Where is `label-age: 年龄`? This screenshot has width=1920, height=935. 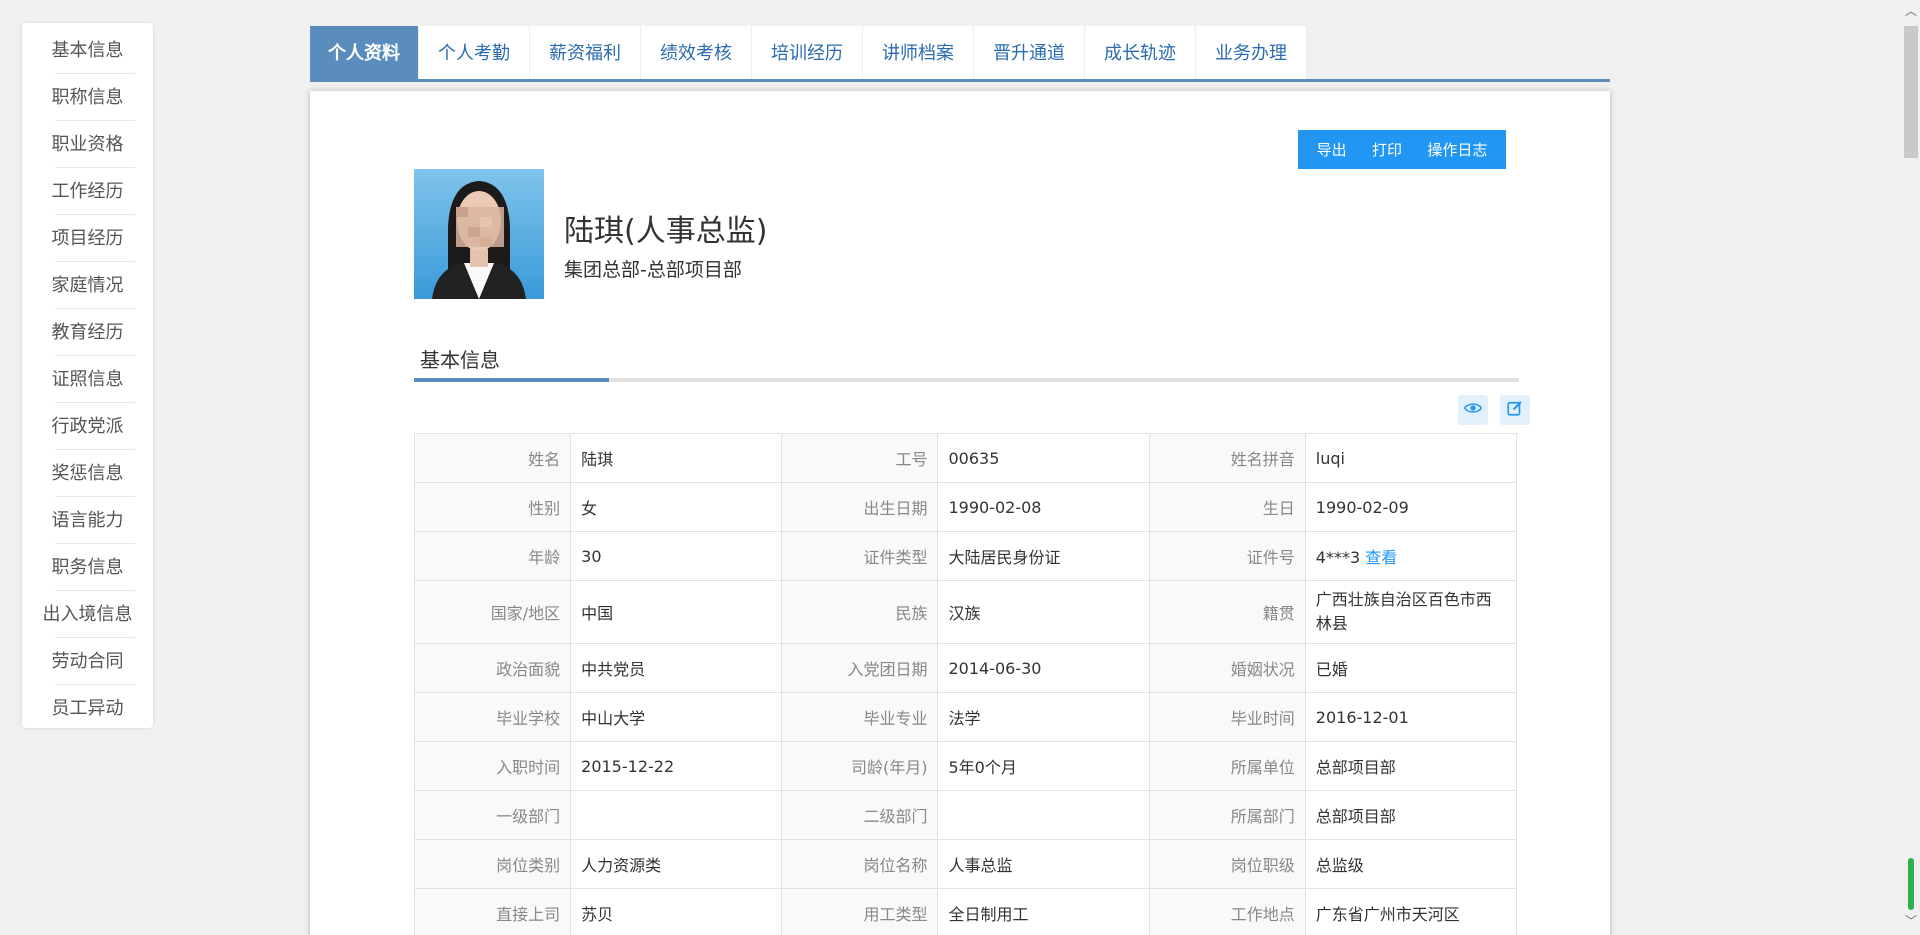
label-age: 年龄 is located at coordinates (492, 556).